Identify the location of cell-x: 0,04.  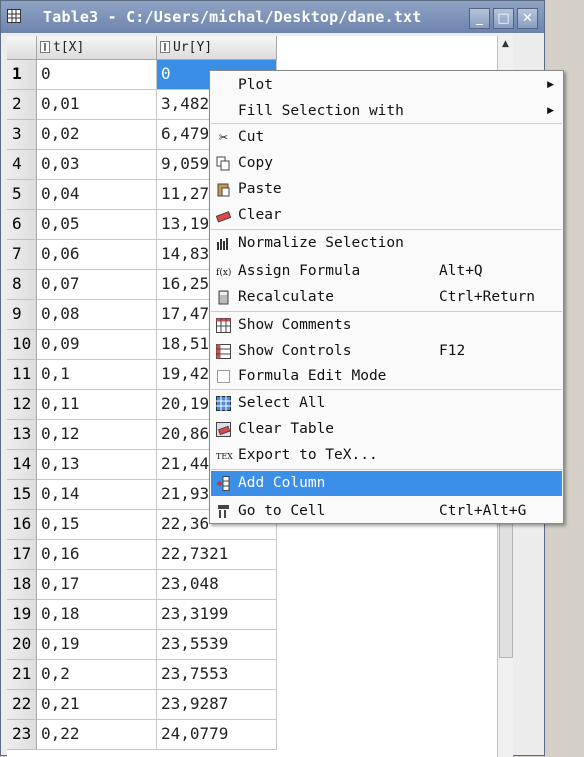
(97, 195).